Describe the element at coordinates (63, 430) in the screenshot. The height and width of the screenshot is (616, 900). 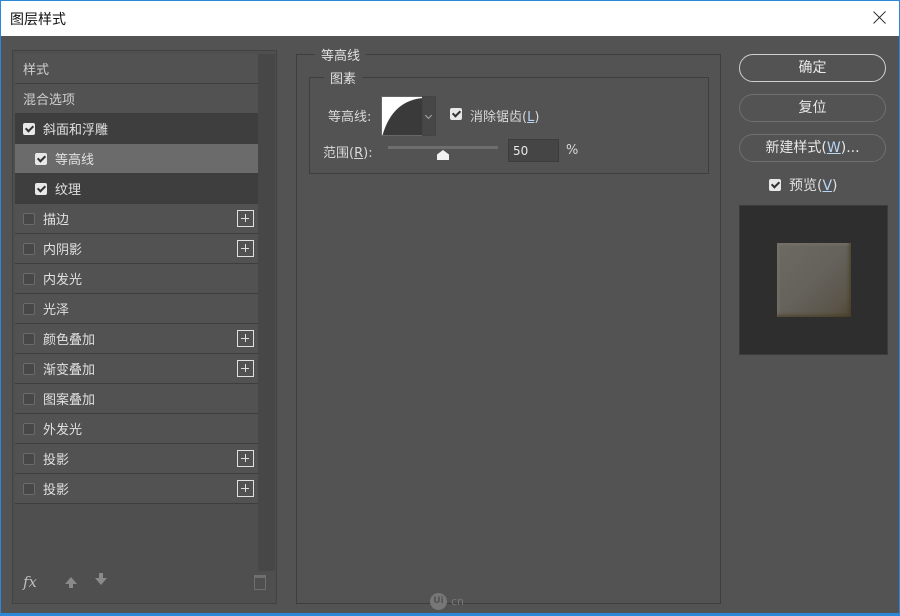
I see `style-item-label: 外发光` at that location.